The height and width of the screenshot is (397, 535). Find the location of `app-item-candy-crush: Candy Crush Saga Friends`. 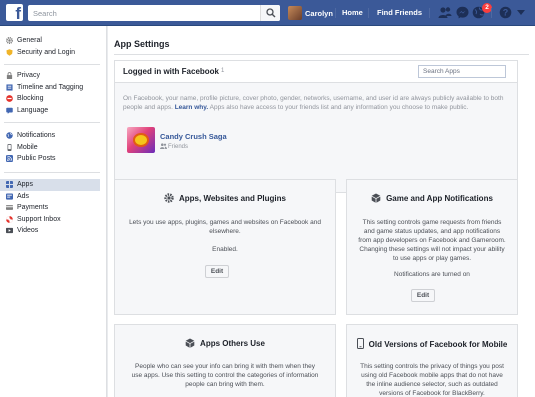

app-item-candy-crush: Candy Crush Saga Friends is located at coordinates (187, 141).